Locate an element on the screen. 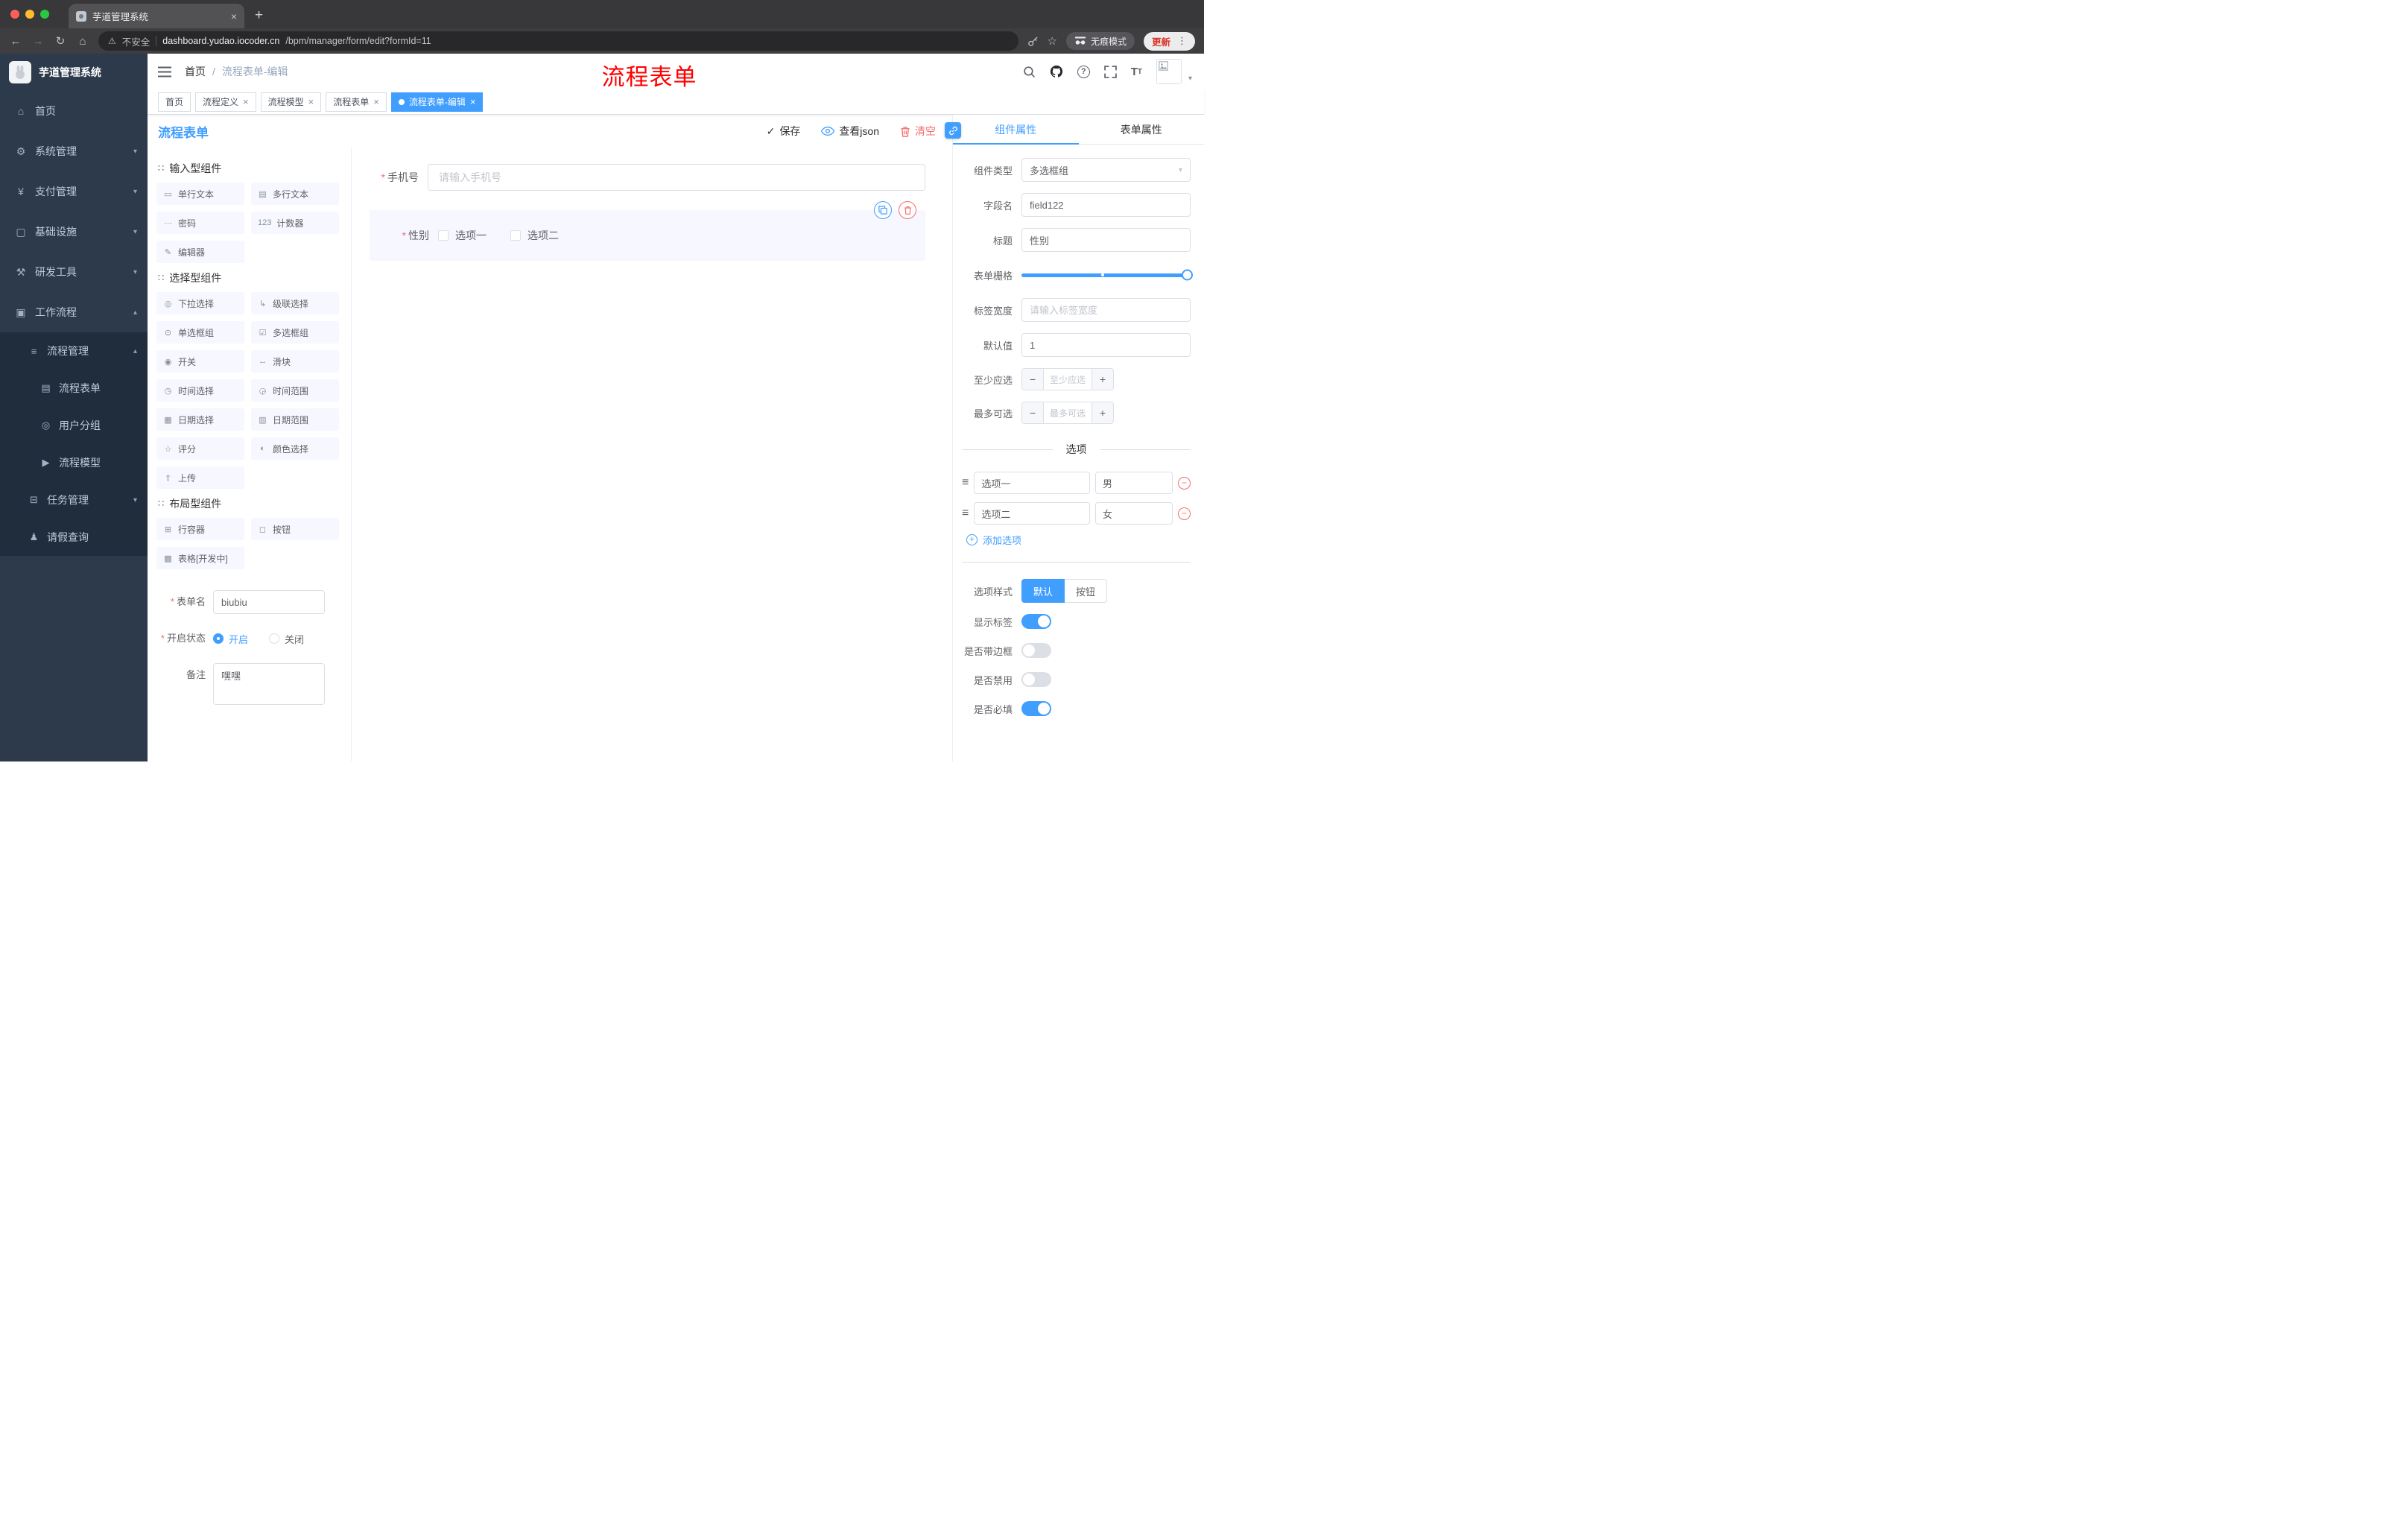  palette-item-table: ▩ 表格[开发中] is located at coordinates (200, 558).